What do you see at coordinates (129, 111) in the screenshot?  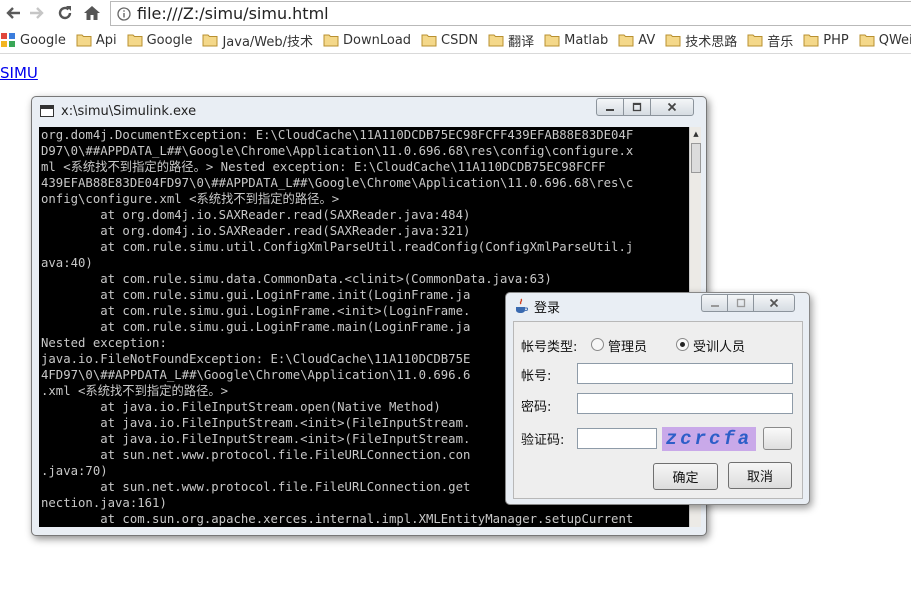 I see `console-title: x:\simu\Simulink.exe` at bounding box center [129, 111].